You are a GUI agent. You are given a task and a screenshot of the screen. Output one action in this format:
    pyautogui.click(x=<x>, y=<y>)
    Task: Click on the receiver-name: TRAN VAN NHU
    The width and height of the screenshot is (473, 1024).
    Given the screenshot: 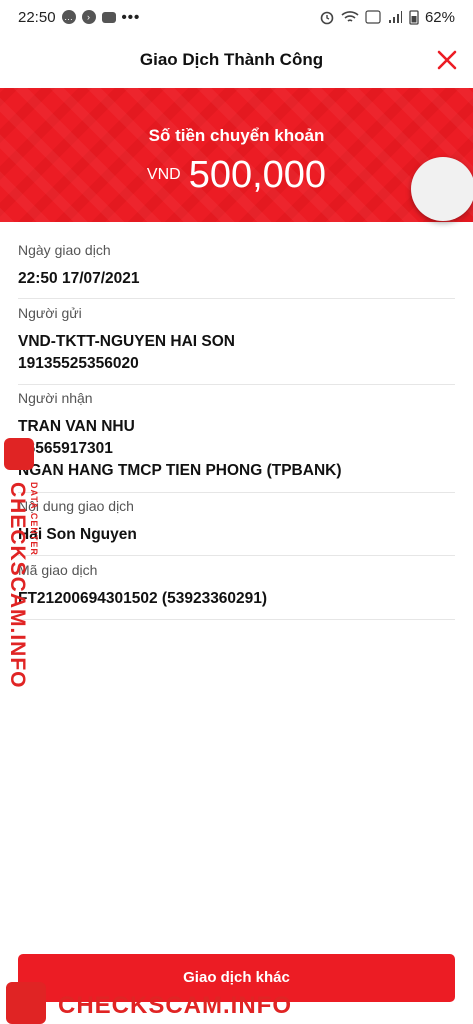 What is the action you would take?
    pyautogui.click(x=76, y=426)
    